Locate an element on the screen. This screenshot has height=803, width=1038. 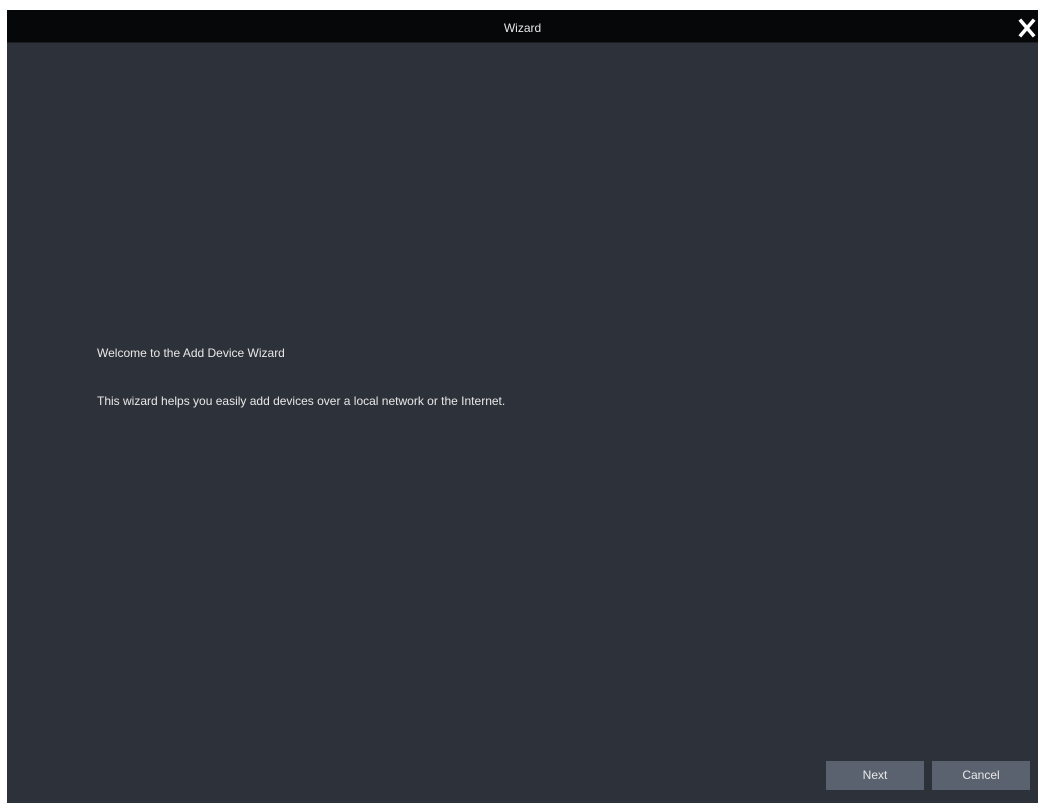
cancel-button: Cancel is located at coordinates (981, 775).